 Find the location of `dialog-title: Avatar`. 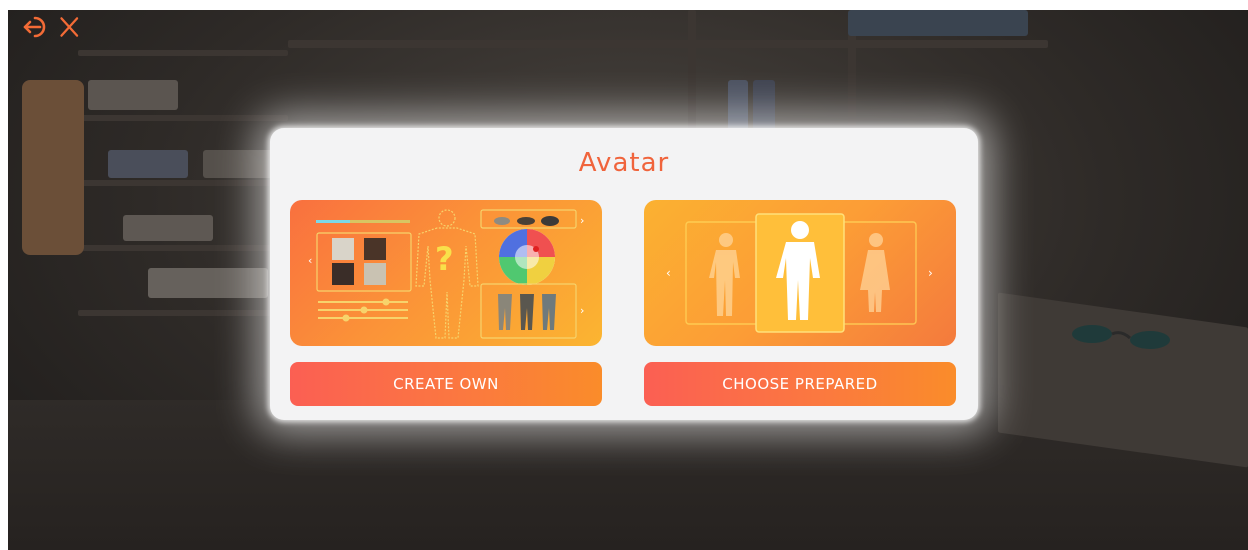

dialog-title: Avatar is located at coordinates (624, 163).